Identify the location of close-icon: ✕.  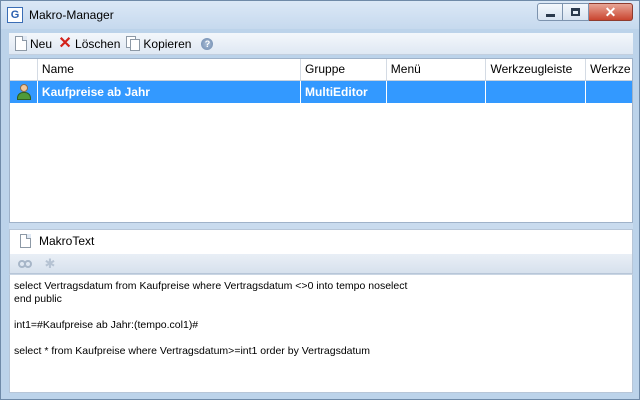
(610, 12).